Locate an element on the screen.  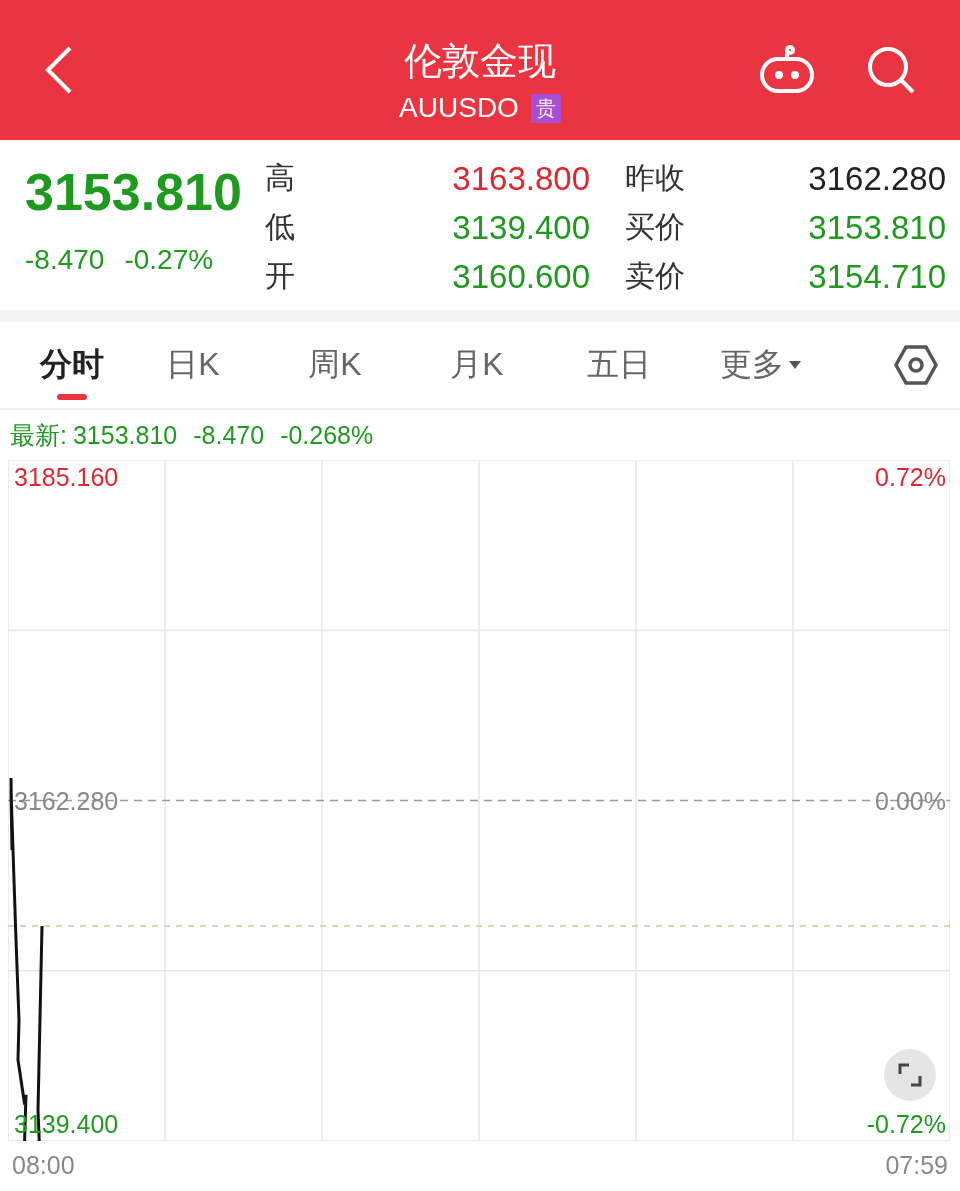
back-icon is located at coordinates (59, 70).